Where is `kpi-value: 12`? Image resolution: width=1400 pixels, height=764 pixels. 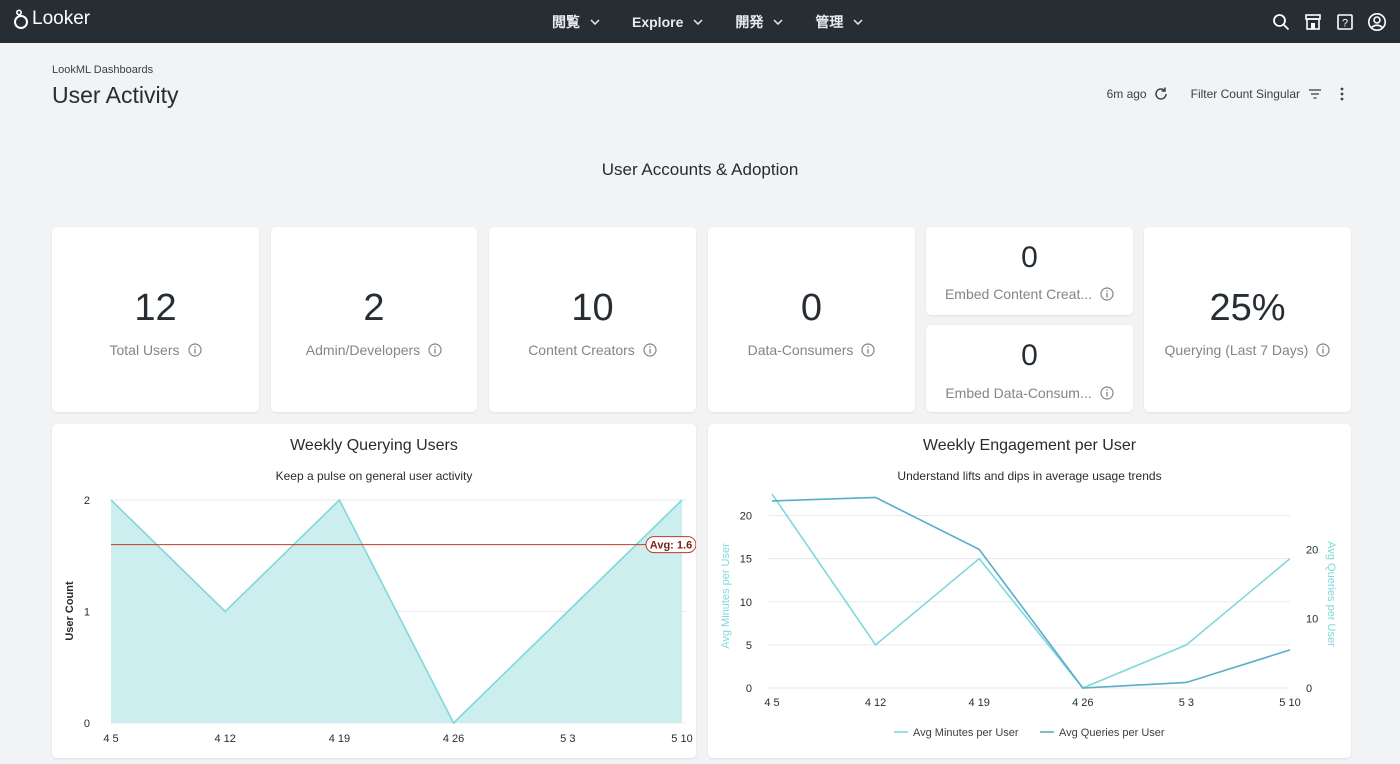 kpi-value: 12 is located at coordinates (155, 308).